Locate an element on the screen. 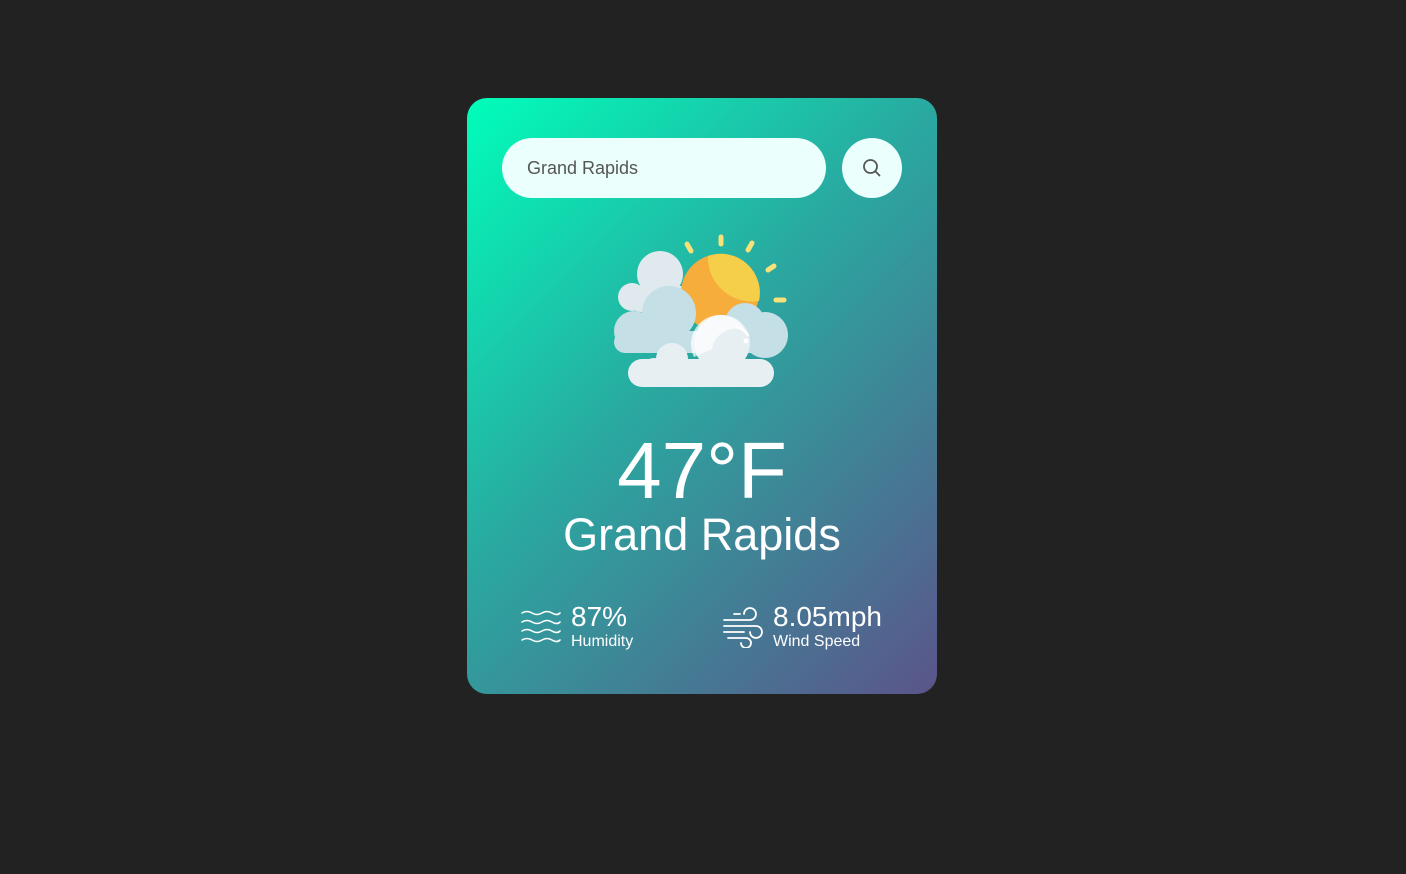 The height and width of the screenshot is (874, 1406). humidity-detail: 87% Humidity is located at coordinates (576, 627).